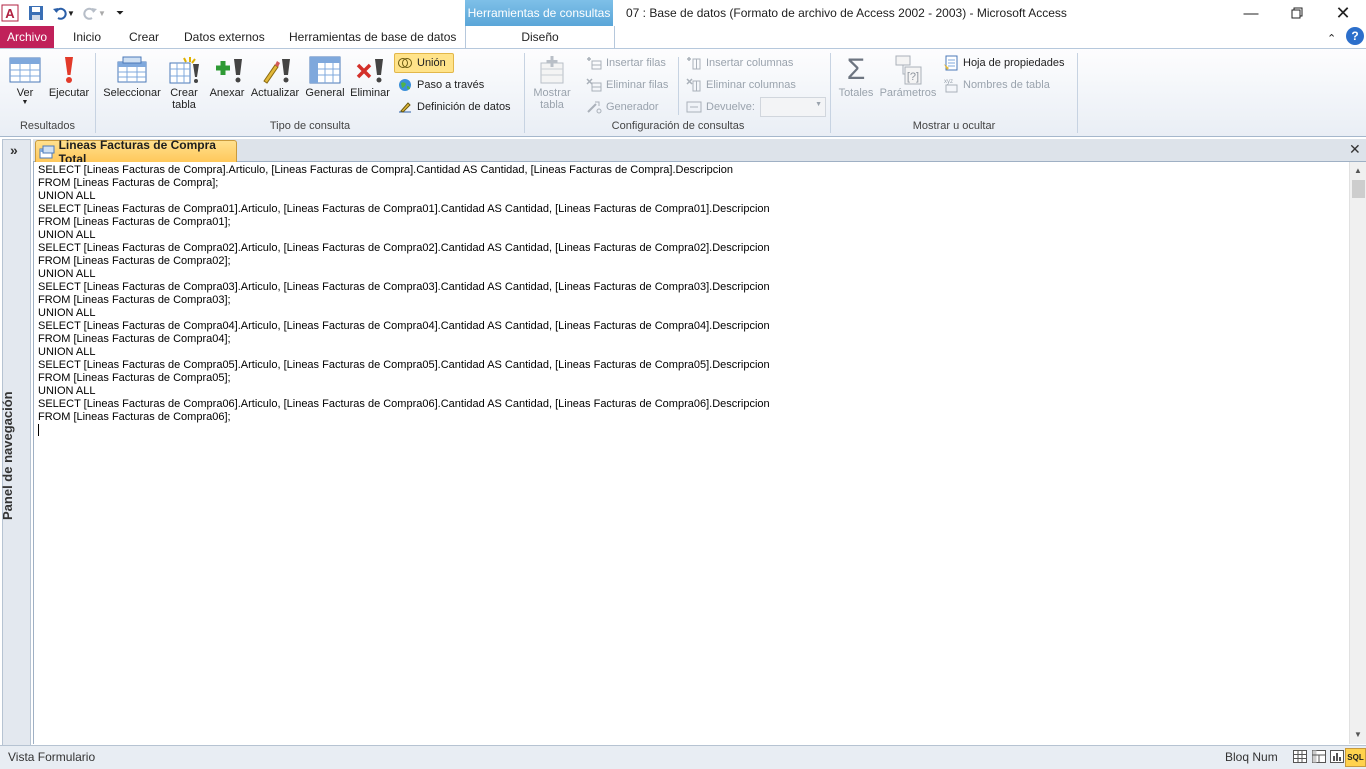 The height and width of the screenshot is (769, 1366). Describe the element at coordinates (120, 13) in the screenshot. I see `customize-qat-icon: ⏷` at that location.